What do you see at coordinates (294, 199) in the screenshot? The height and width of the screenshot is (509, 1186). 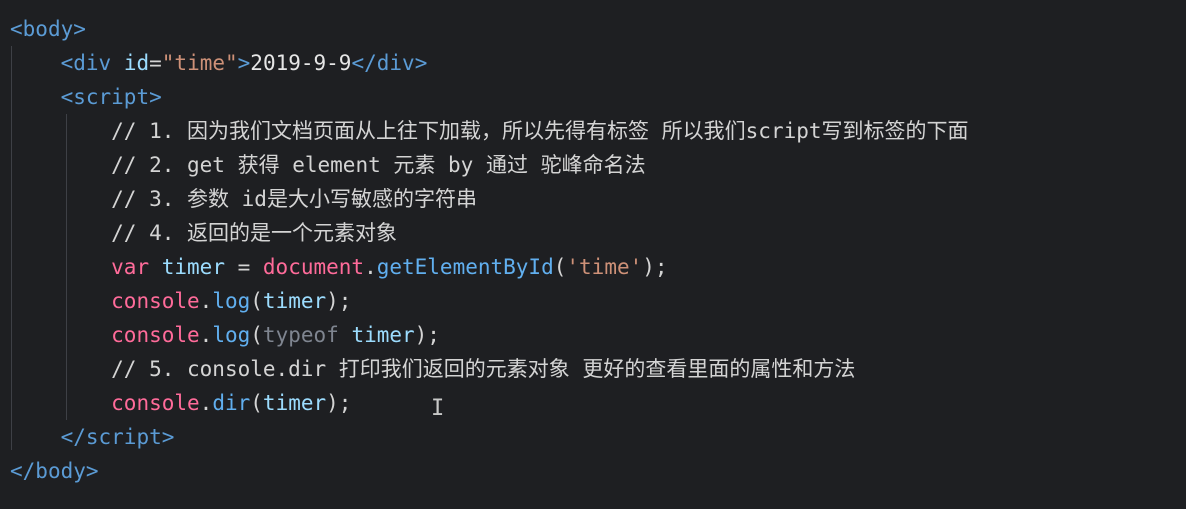 I see `comment: // 3. 参数 id是大小写敏感的字符串` at bounding box center [294, 199].